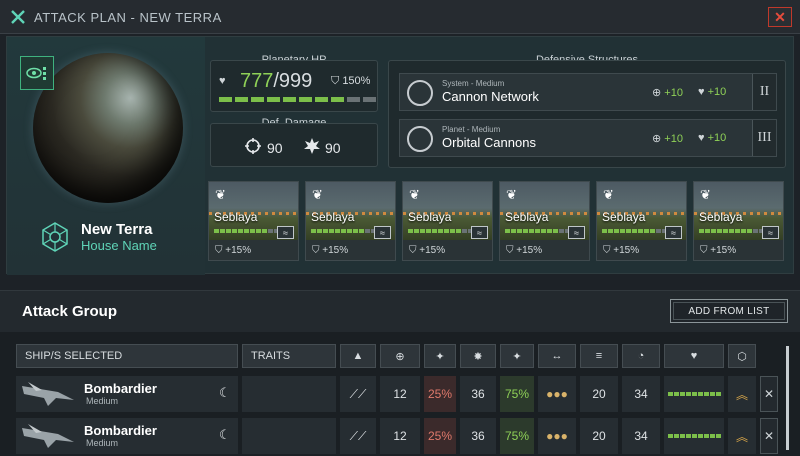 The image size is (800, 456). What do you see at coordinates (729, 311) in the screenshot?
I see `add-from-list-button: ADD FROM LIST` at bounding box center [729, 311].